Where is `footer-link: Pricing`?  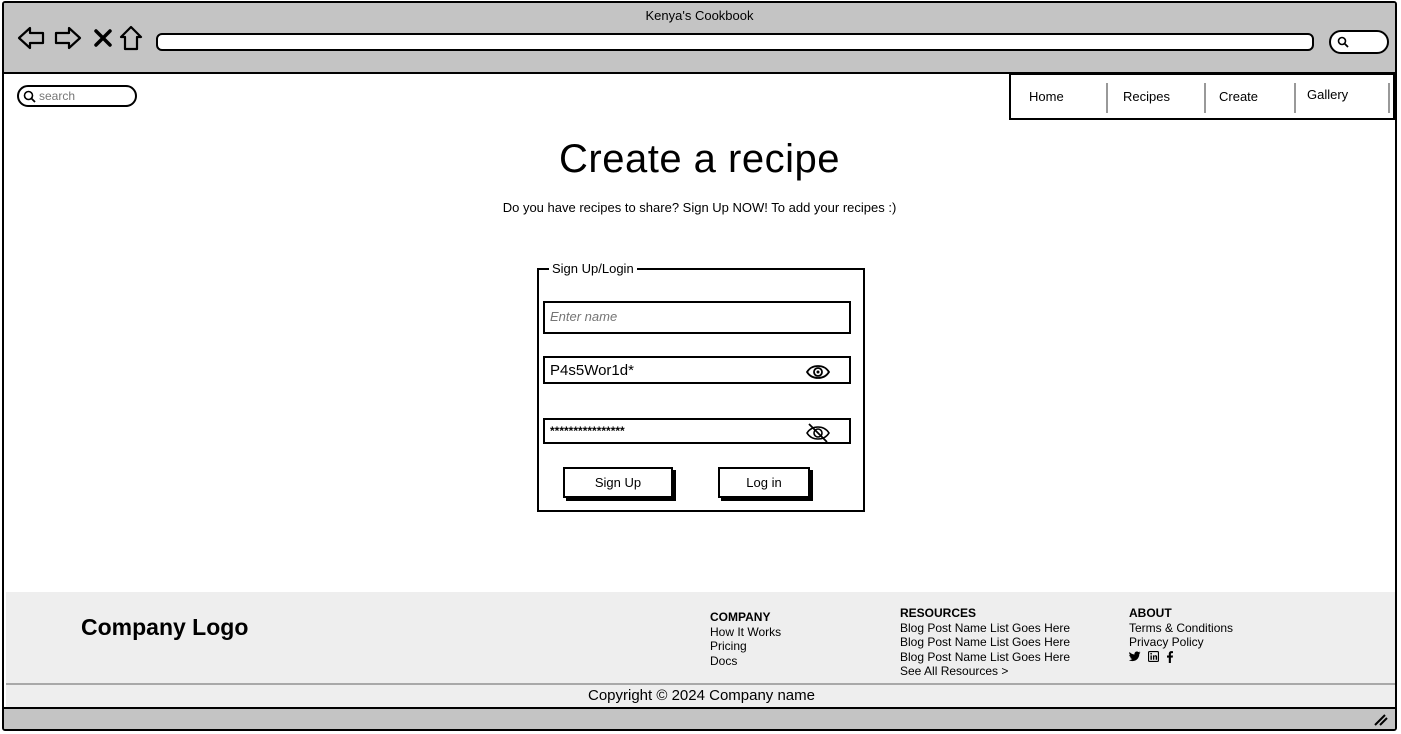
footer-link: Pricing is located at coordinates (745, 646).